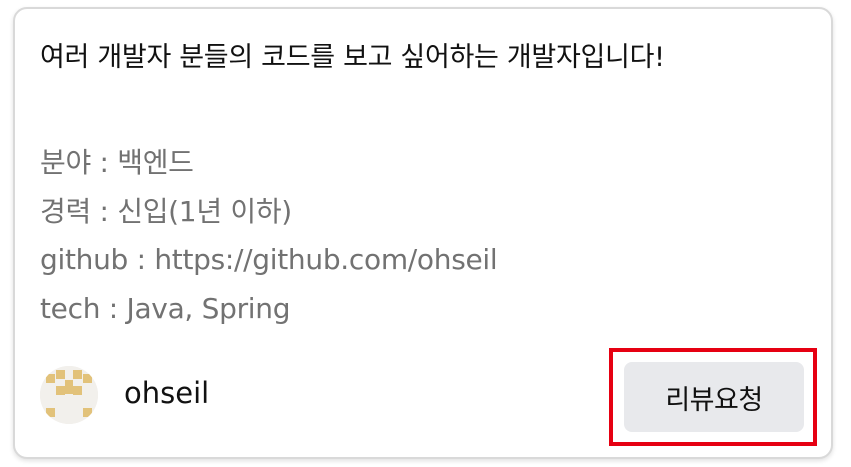 The width and height of the screenshot is (851, 467). Describe the element at coordinates (269, 259) in the screenshot. I see `detail-github: github : https://github.com/ohseil` at that location.